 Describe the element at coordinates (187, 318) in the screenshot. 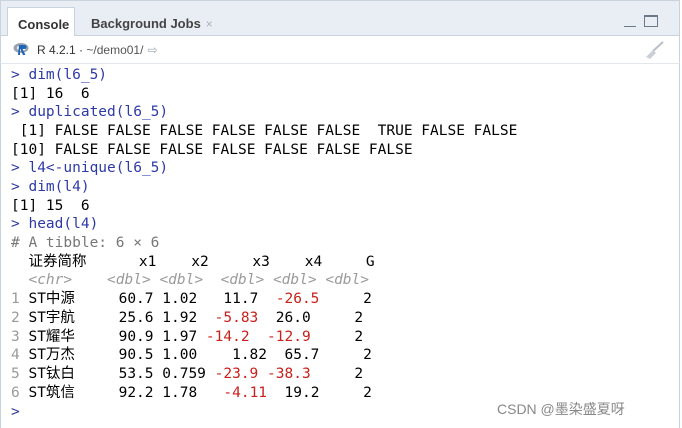

I see `table-row: 2 ST宇航 25.6 1.92 -5.83 26.0 2` at that location.